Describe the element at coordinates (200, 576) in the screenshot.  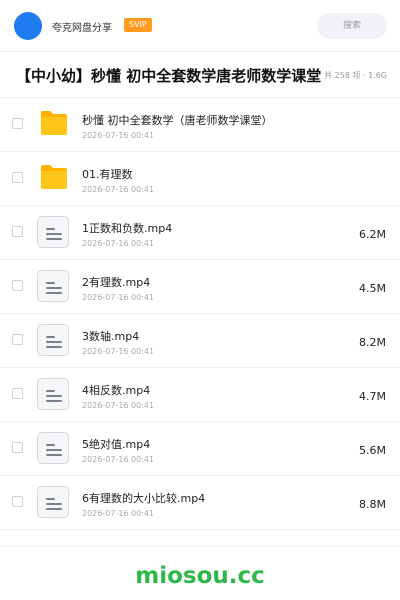
I see `watermark: miosou.cc` at that location.